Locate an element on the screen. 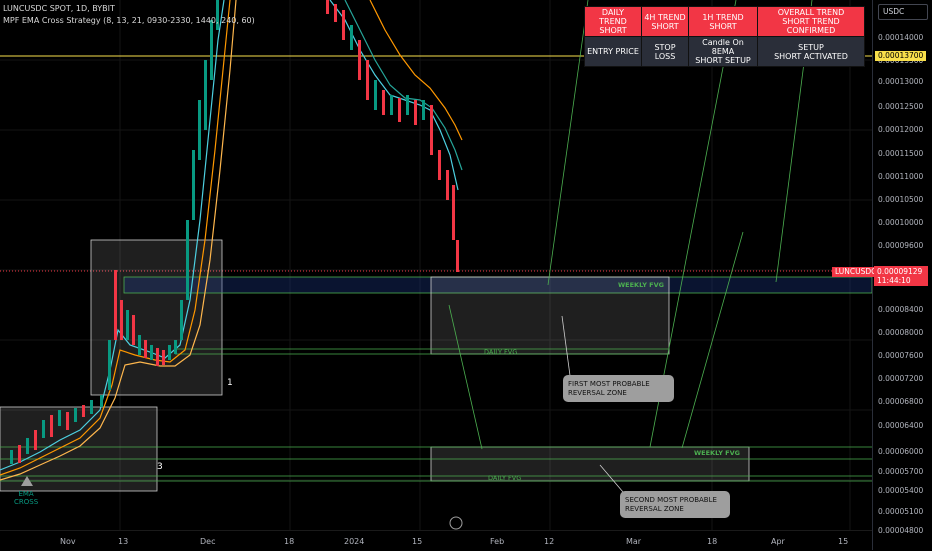  trend-cell: SETUP SHORT ACTIVATED is located at coordinates (811, 51).